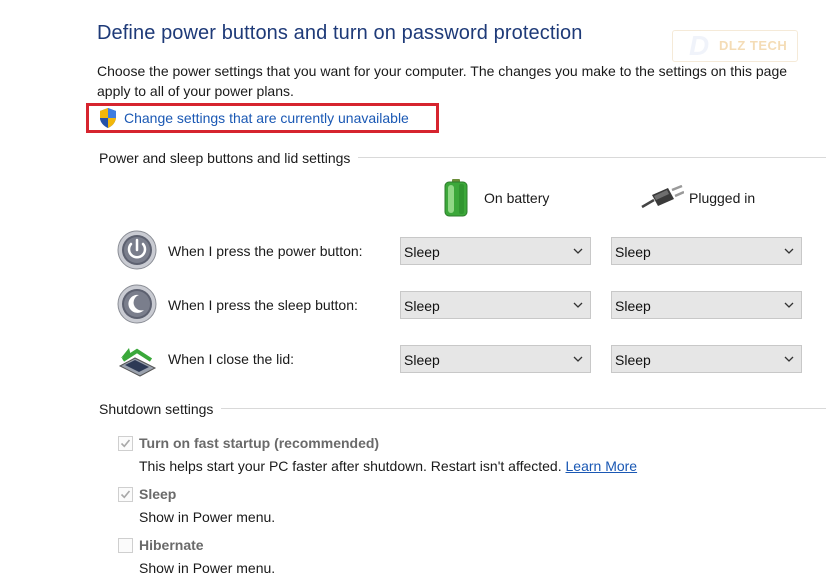 Image resolution: width=840 pixels, height=587 pixels. What do you see at coordinates (517, 198) in the screenshot?
I see `on-battery-header: On battery` at bounding box center [517, 198].